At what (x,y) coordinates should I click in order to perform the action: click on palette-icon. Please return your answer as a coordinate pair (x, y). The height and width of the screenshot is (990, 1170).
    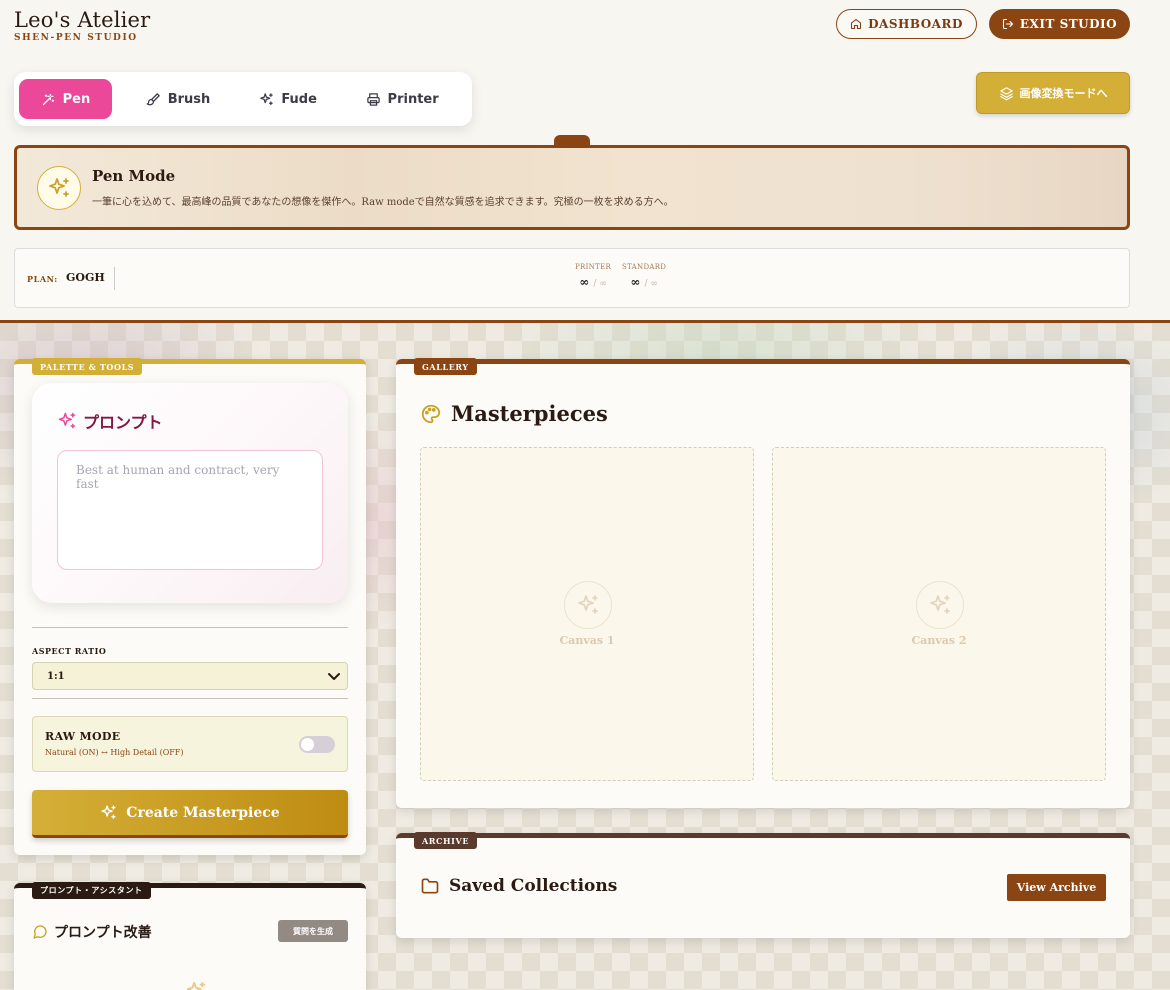
    Looking at the image, I should click on (431, 413).